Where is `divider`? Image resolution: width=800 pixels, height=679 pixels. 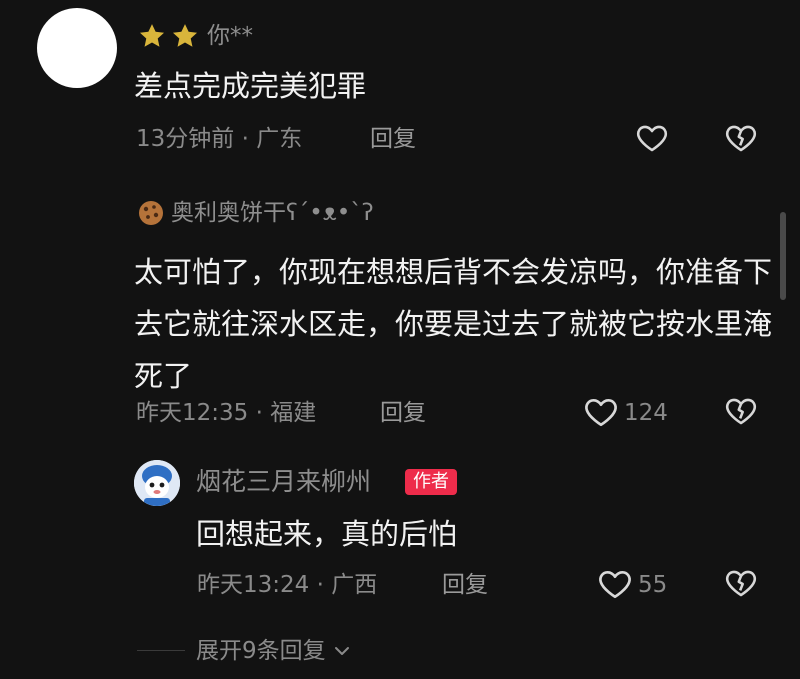
divider is located at coordinates (161, 650).